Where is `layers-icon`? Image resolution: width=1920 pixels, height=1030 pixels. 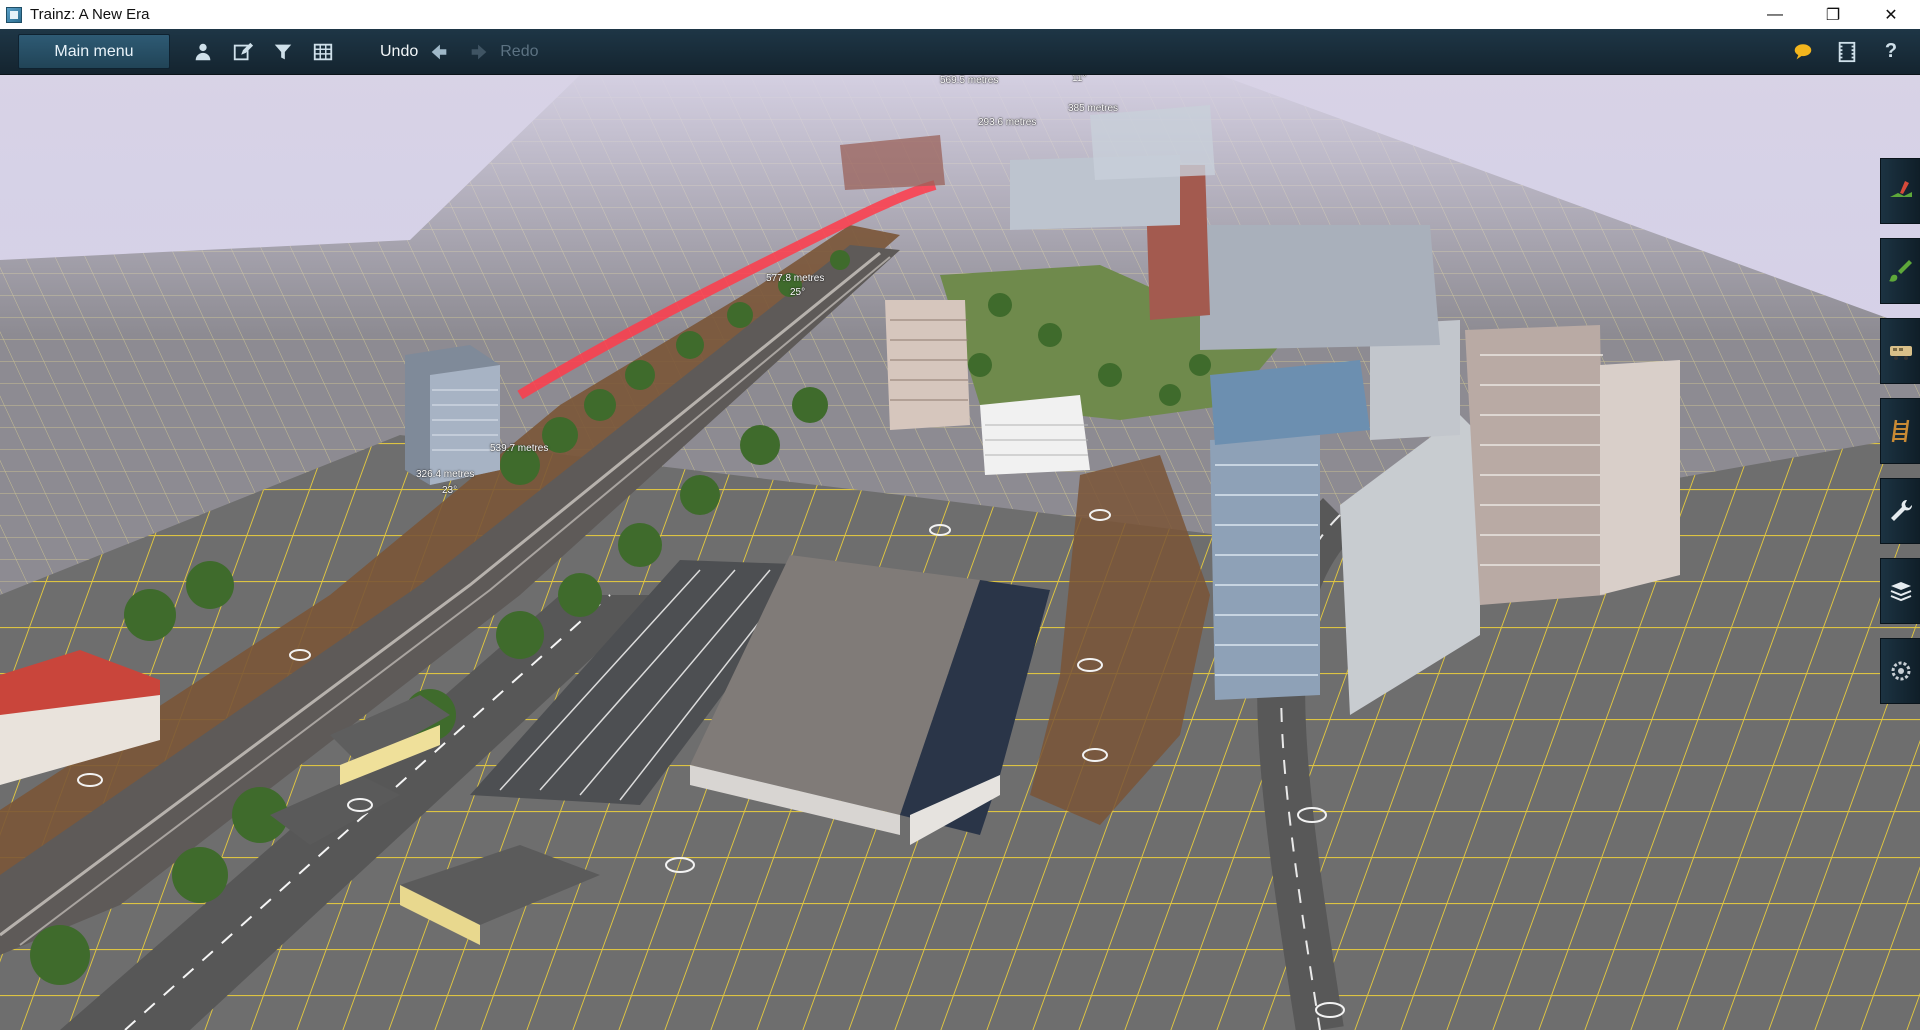
layers-icon is located at coordinates (1900, 592).